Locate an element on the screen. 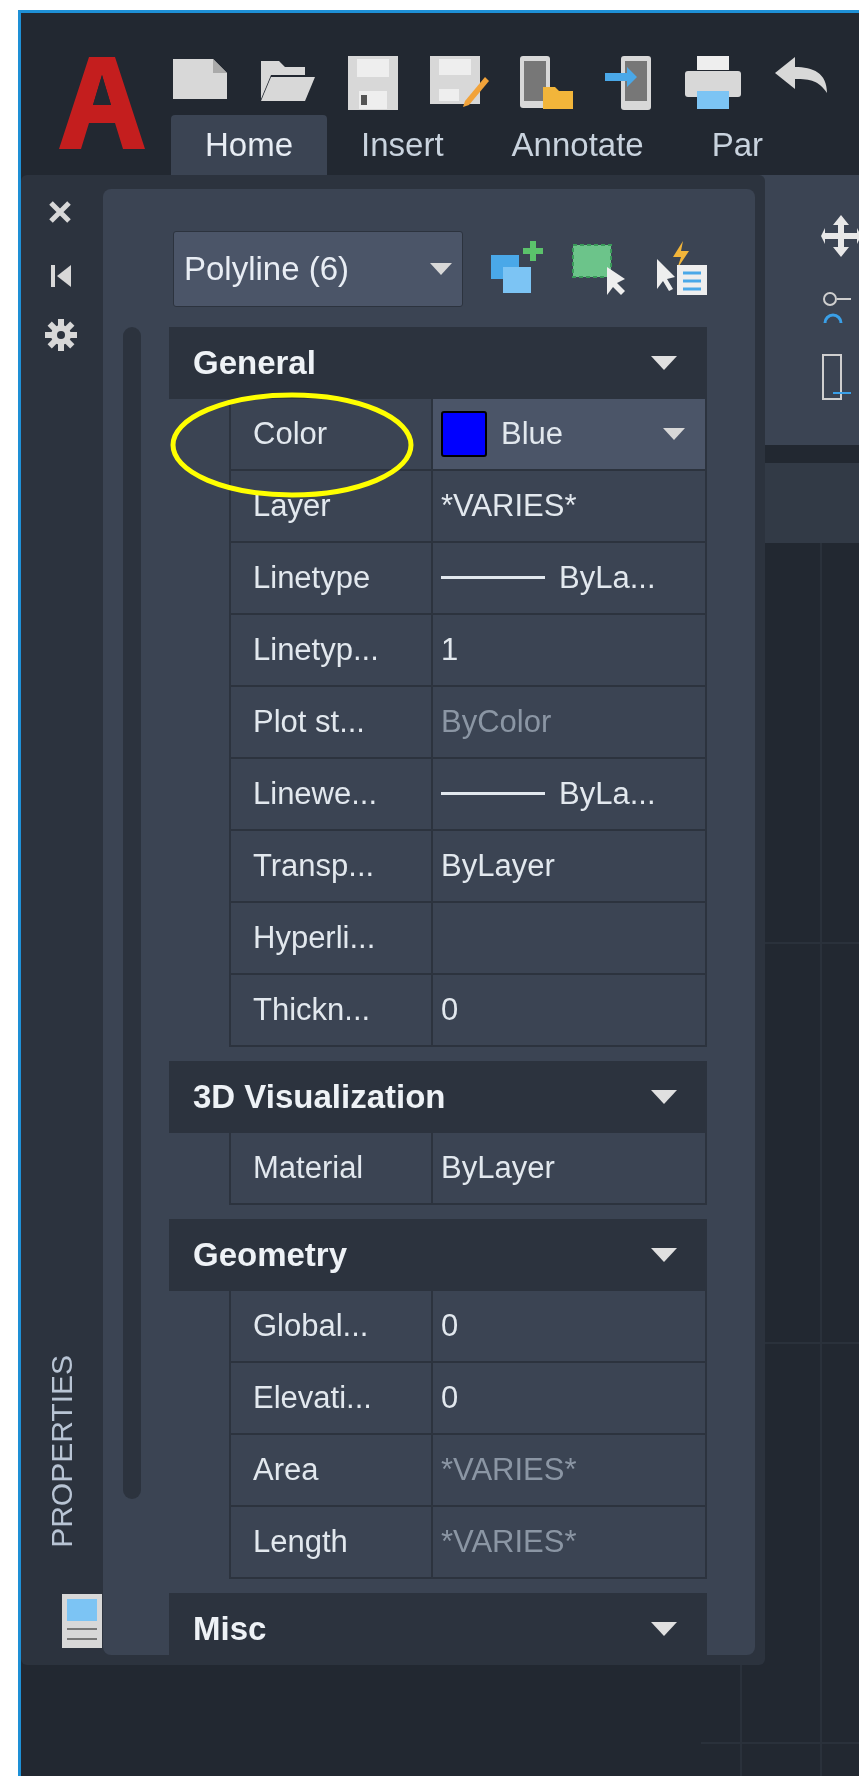 Image resolution: width=859 pixels, height=1776 pixels. close-icon is located at coordinates (60, 212).